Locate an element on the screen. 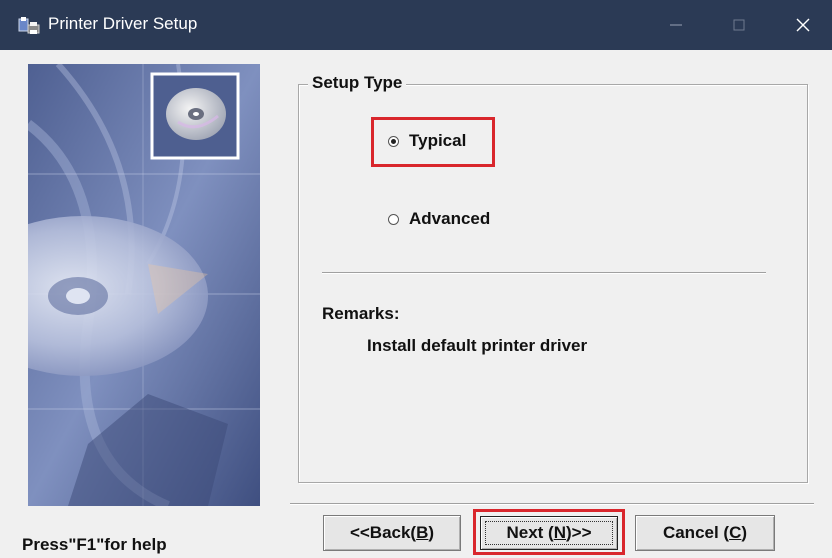  minimize-button is located at coordinates (676, 25).